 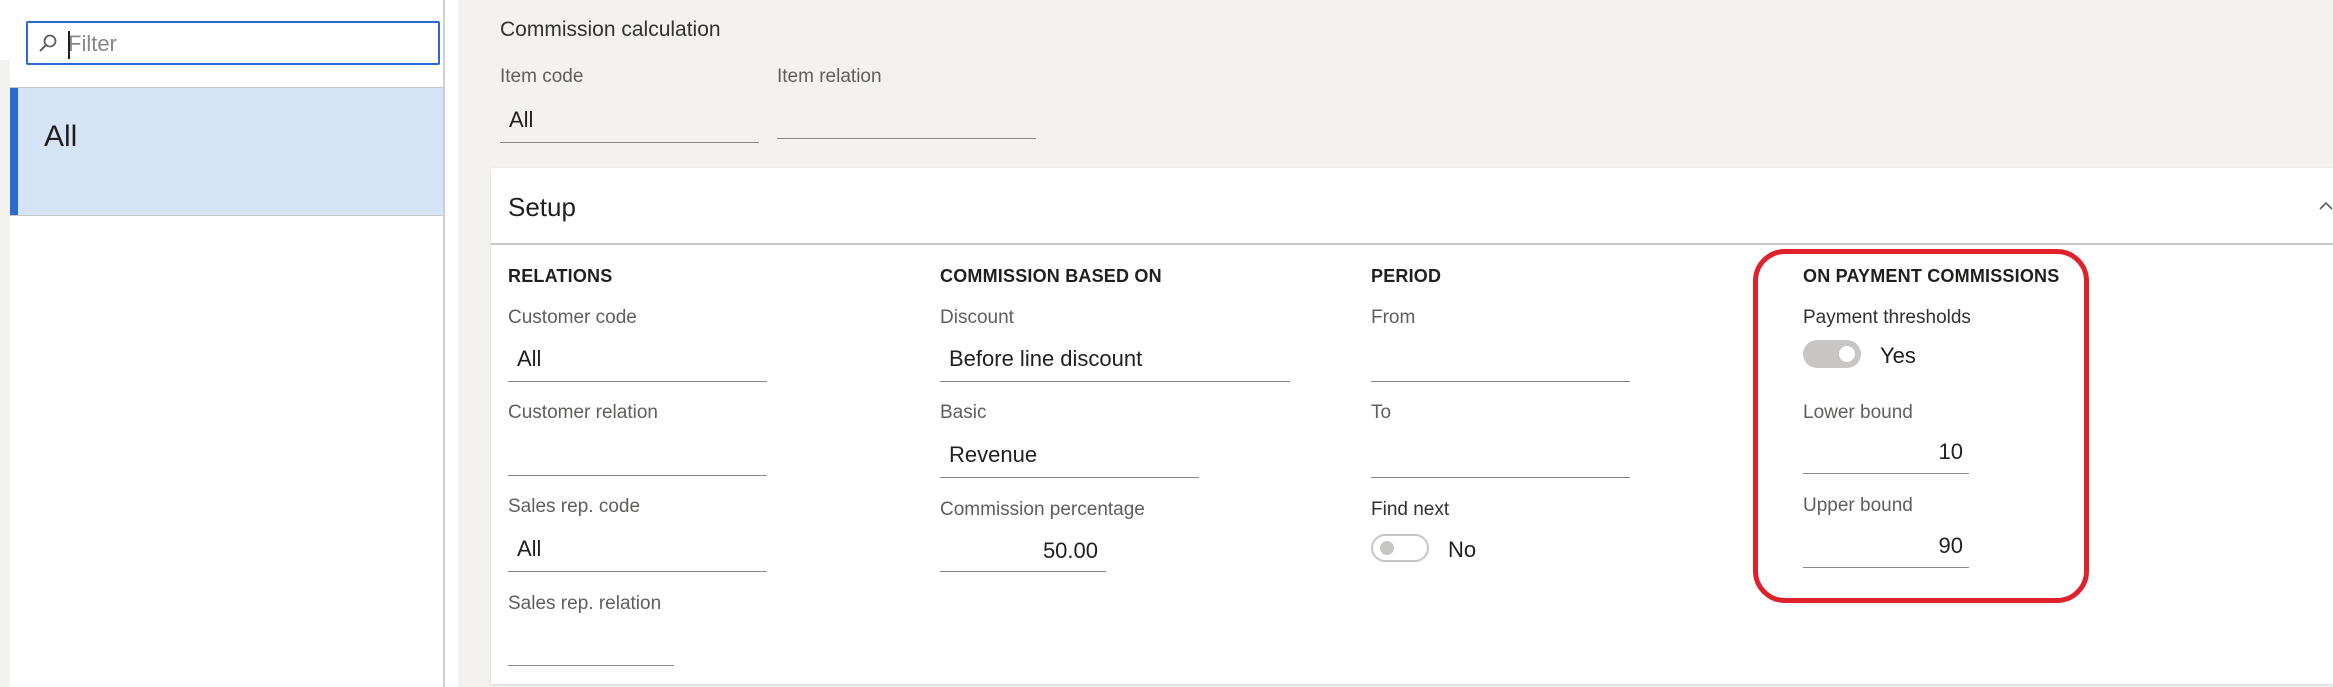 What do you see at coordinates (911, 122) in the screenshot?
I see `item-relation-field` at bounding box center [911, 122].